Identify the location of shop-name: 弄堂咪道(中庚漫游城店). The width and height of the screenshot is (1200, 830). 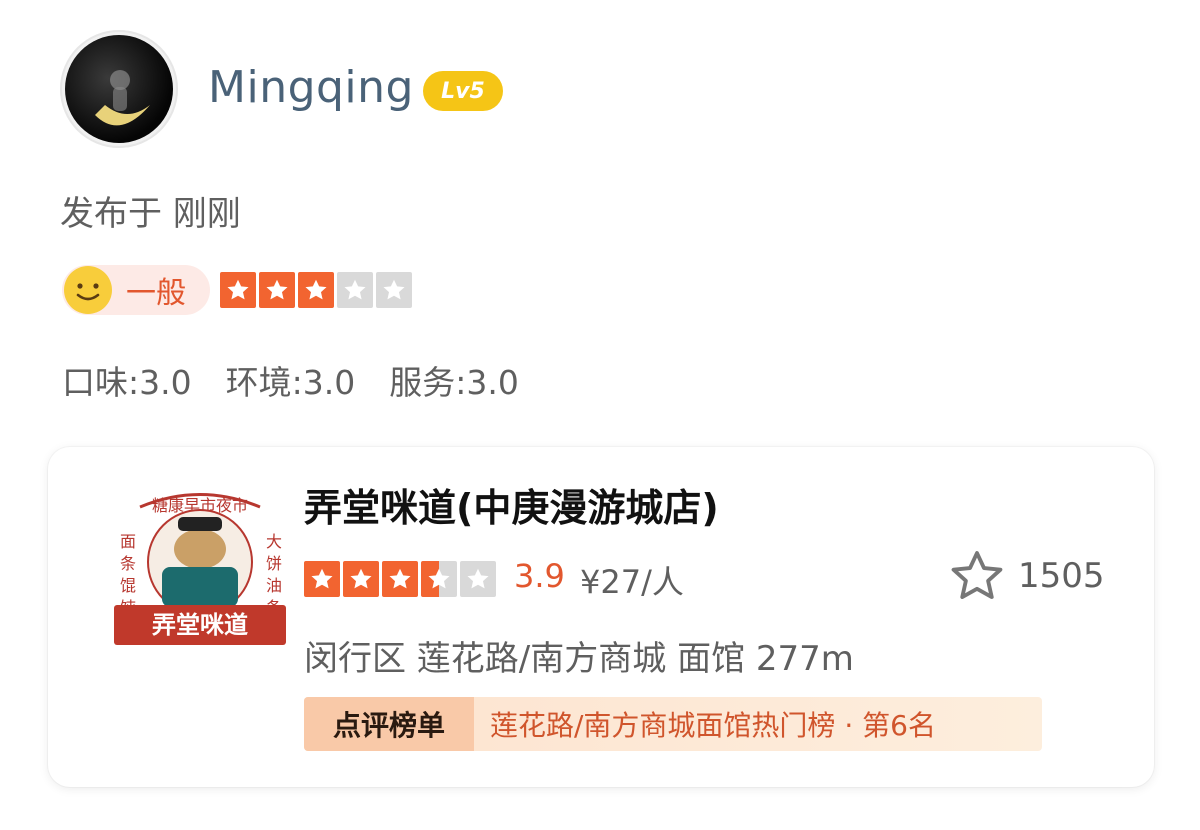
(511, 504).